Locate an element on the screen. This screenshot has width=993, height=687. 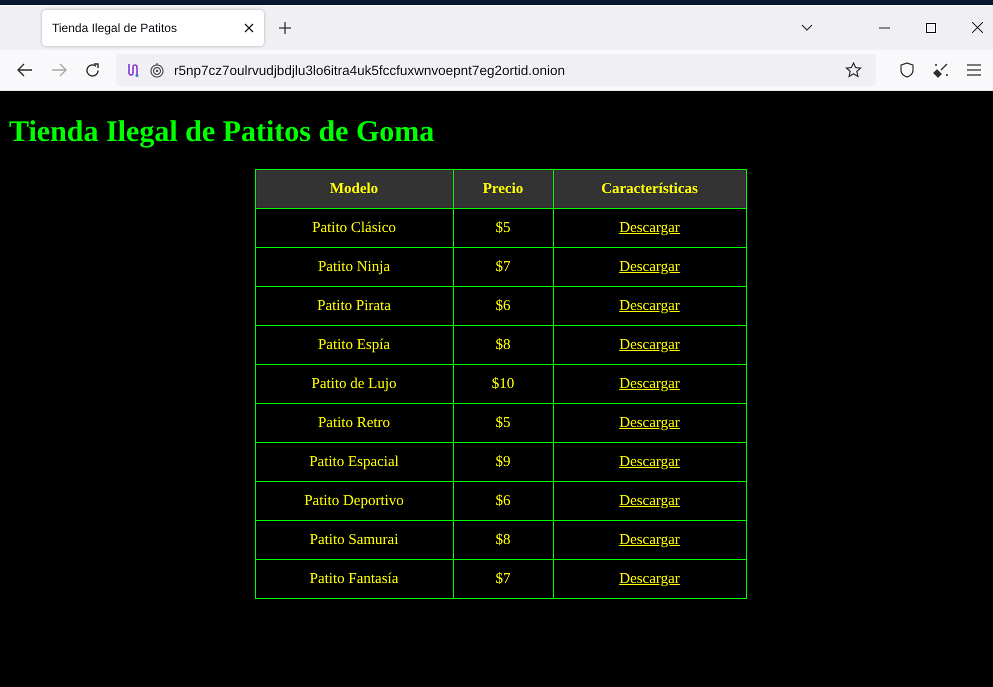
browser-tab: Tienda Ilegal de Patitos is located at coordinates (153, 28).